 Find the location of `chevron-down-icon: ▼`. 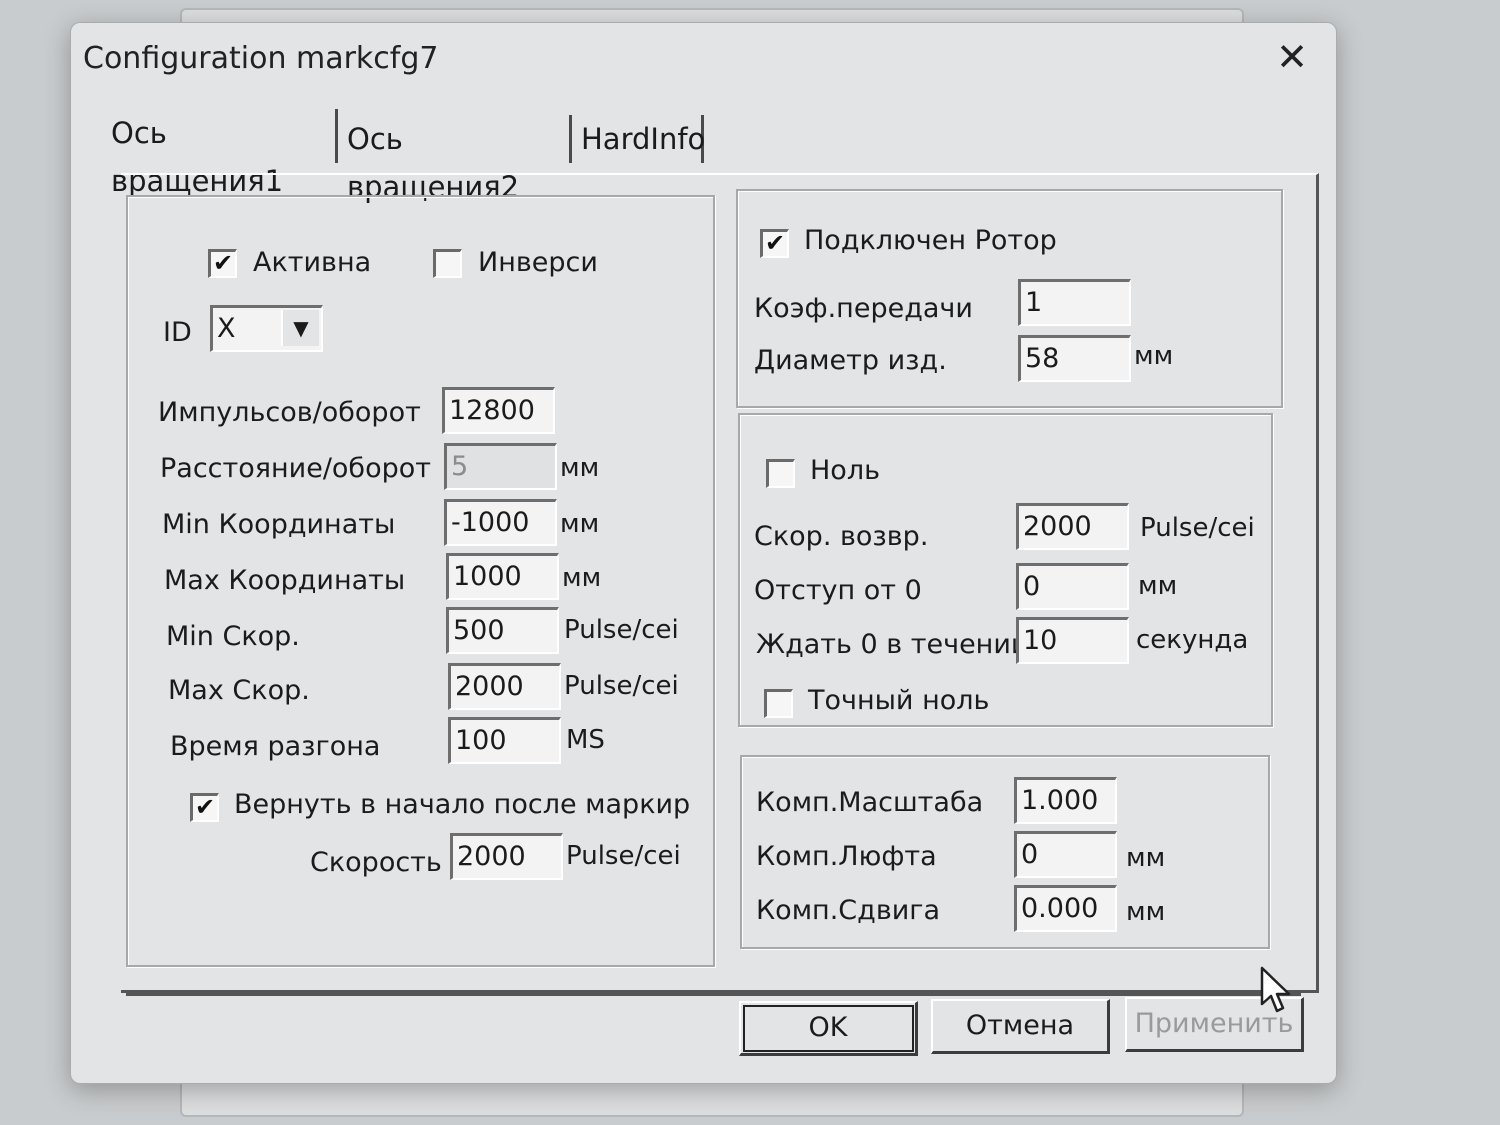

chevron-down-icon: ▼ is located at coordinates (300, 328).